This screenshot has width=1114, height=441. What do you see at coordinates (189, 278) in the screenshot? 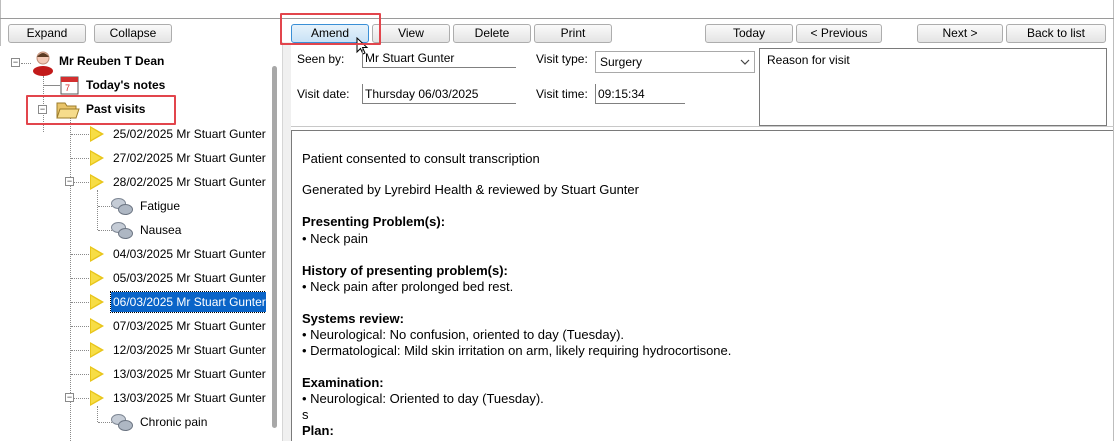
I see `visit-node: 05/03/2025 Mr Stuart Gunter` at bounding box center [189, 278].